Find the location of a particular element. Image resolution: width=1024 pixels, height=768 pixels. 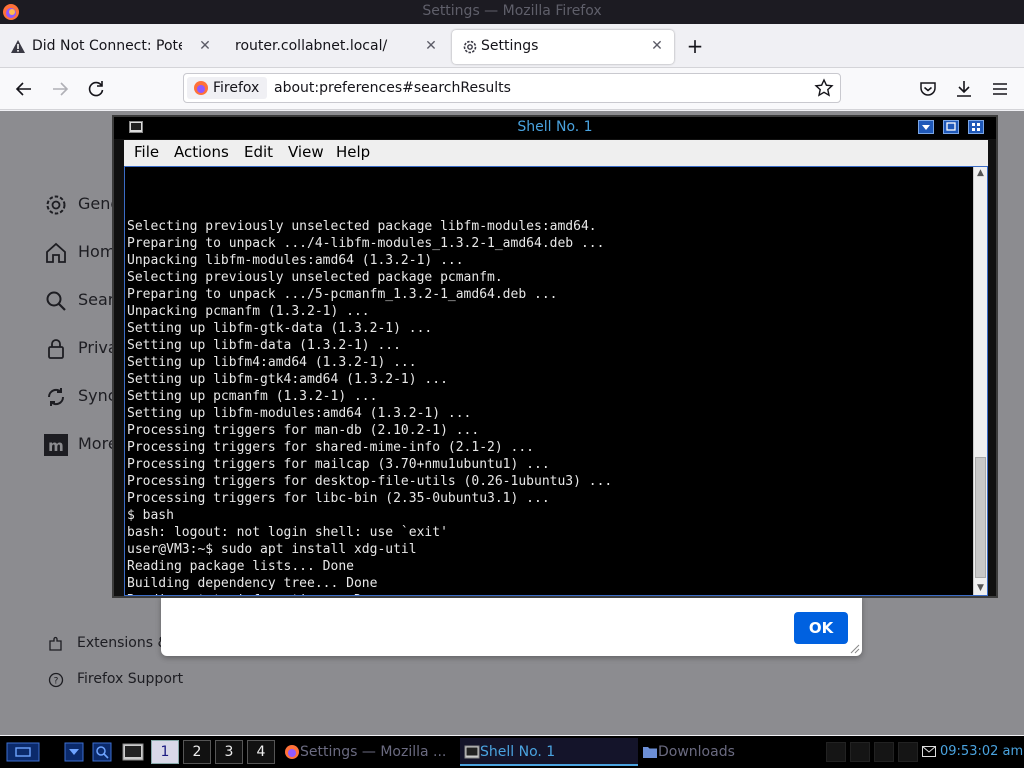

url-bar: Firefox about:preferences#searchResults is located at coordinates (512, 88).